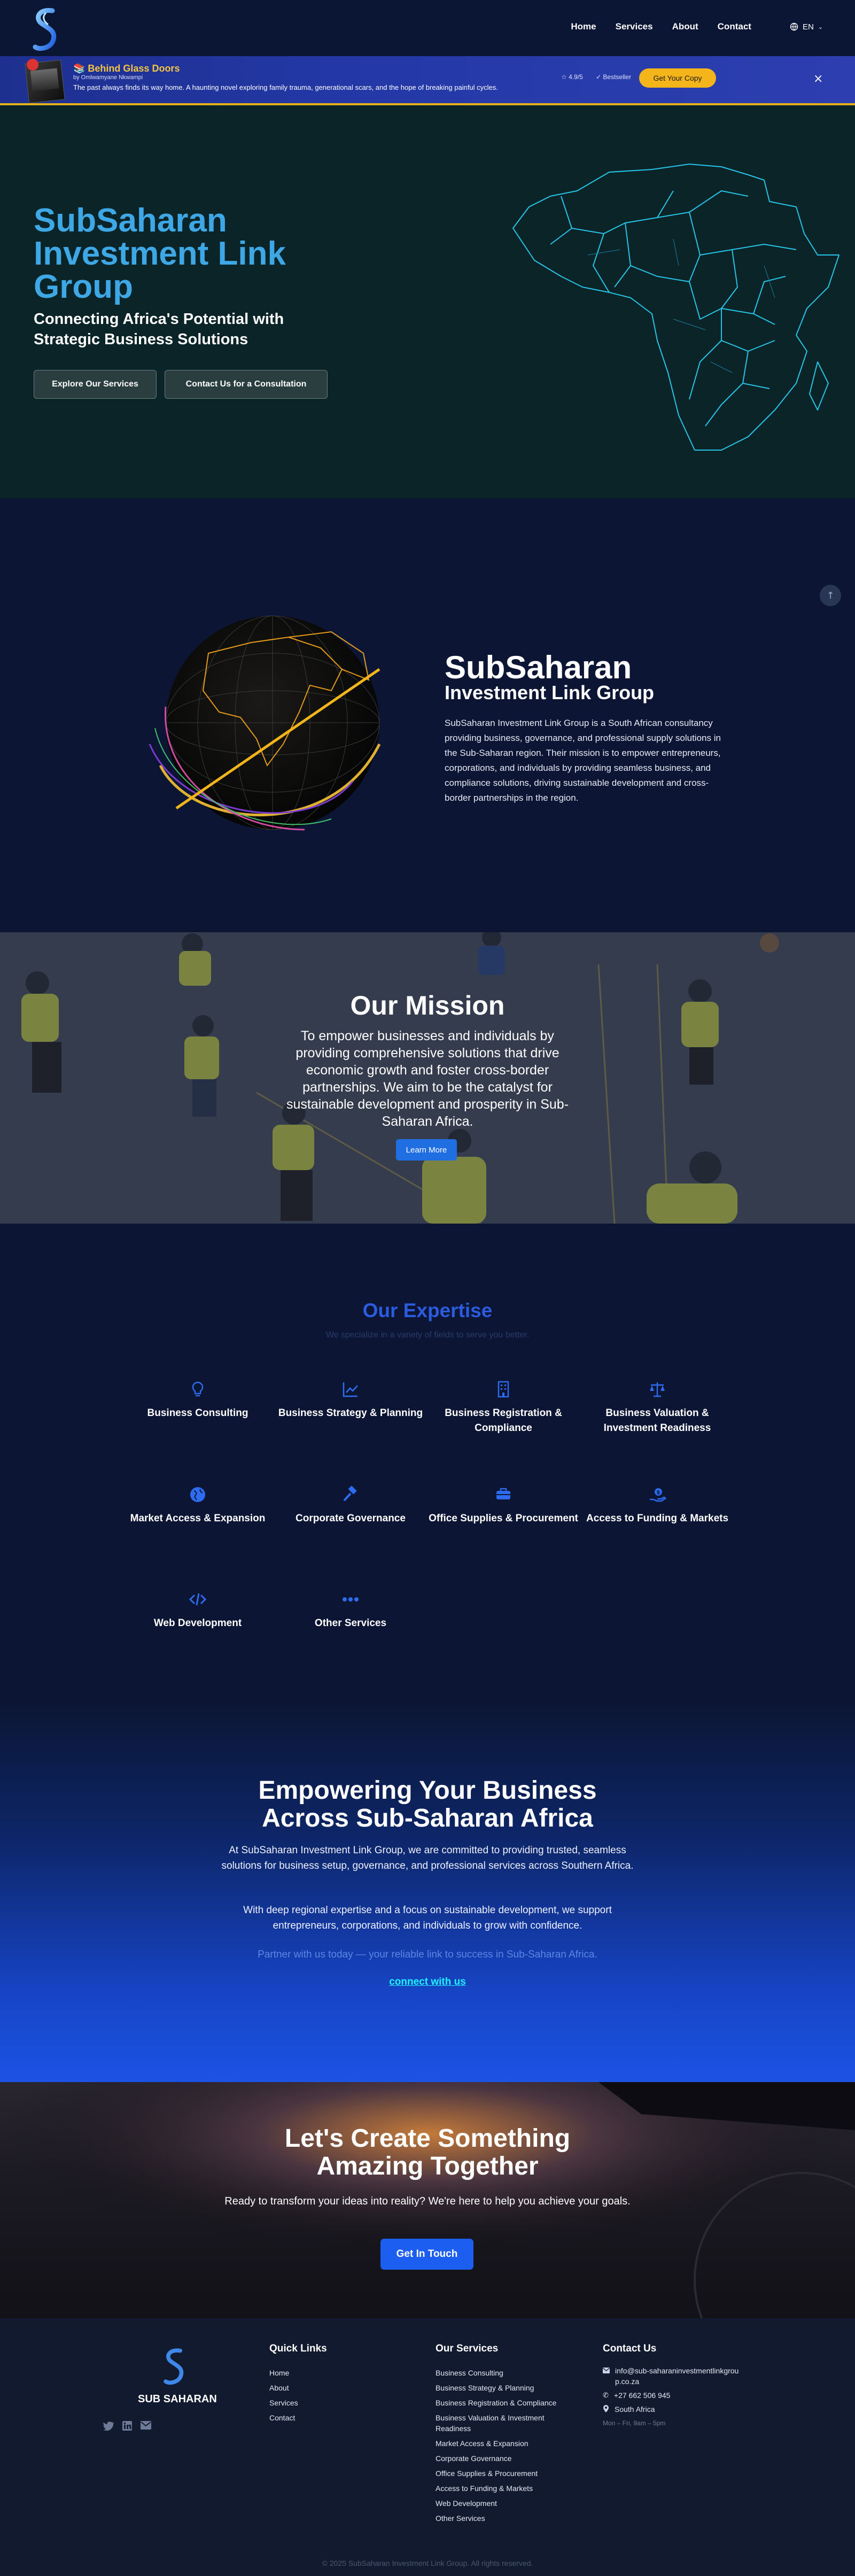  I want to click on chart-line-icon, so click(350, 1389).